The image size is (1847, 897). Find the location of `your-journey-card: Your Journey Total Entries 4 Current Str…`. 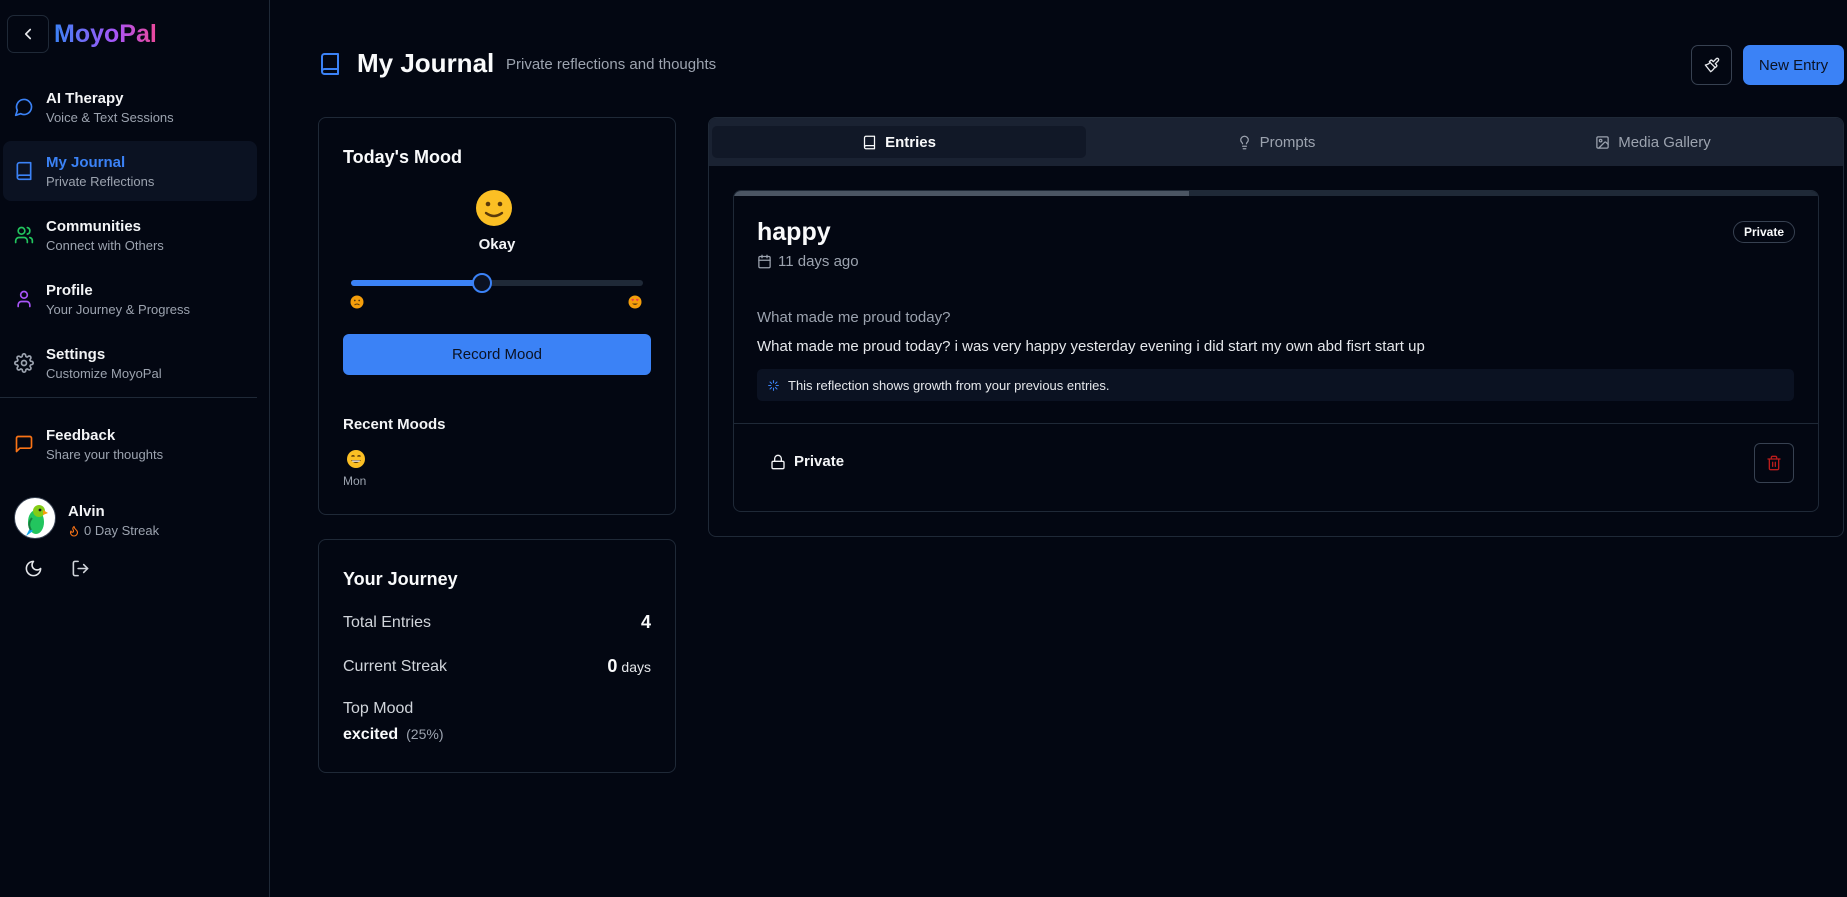

your-journey-card: Your Journey Total Entries 4 Current Str… is located at coordinates (497, 656).